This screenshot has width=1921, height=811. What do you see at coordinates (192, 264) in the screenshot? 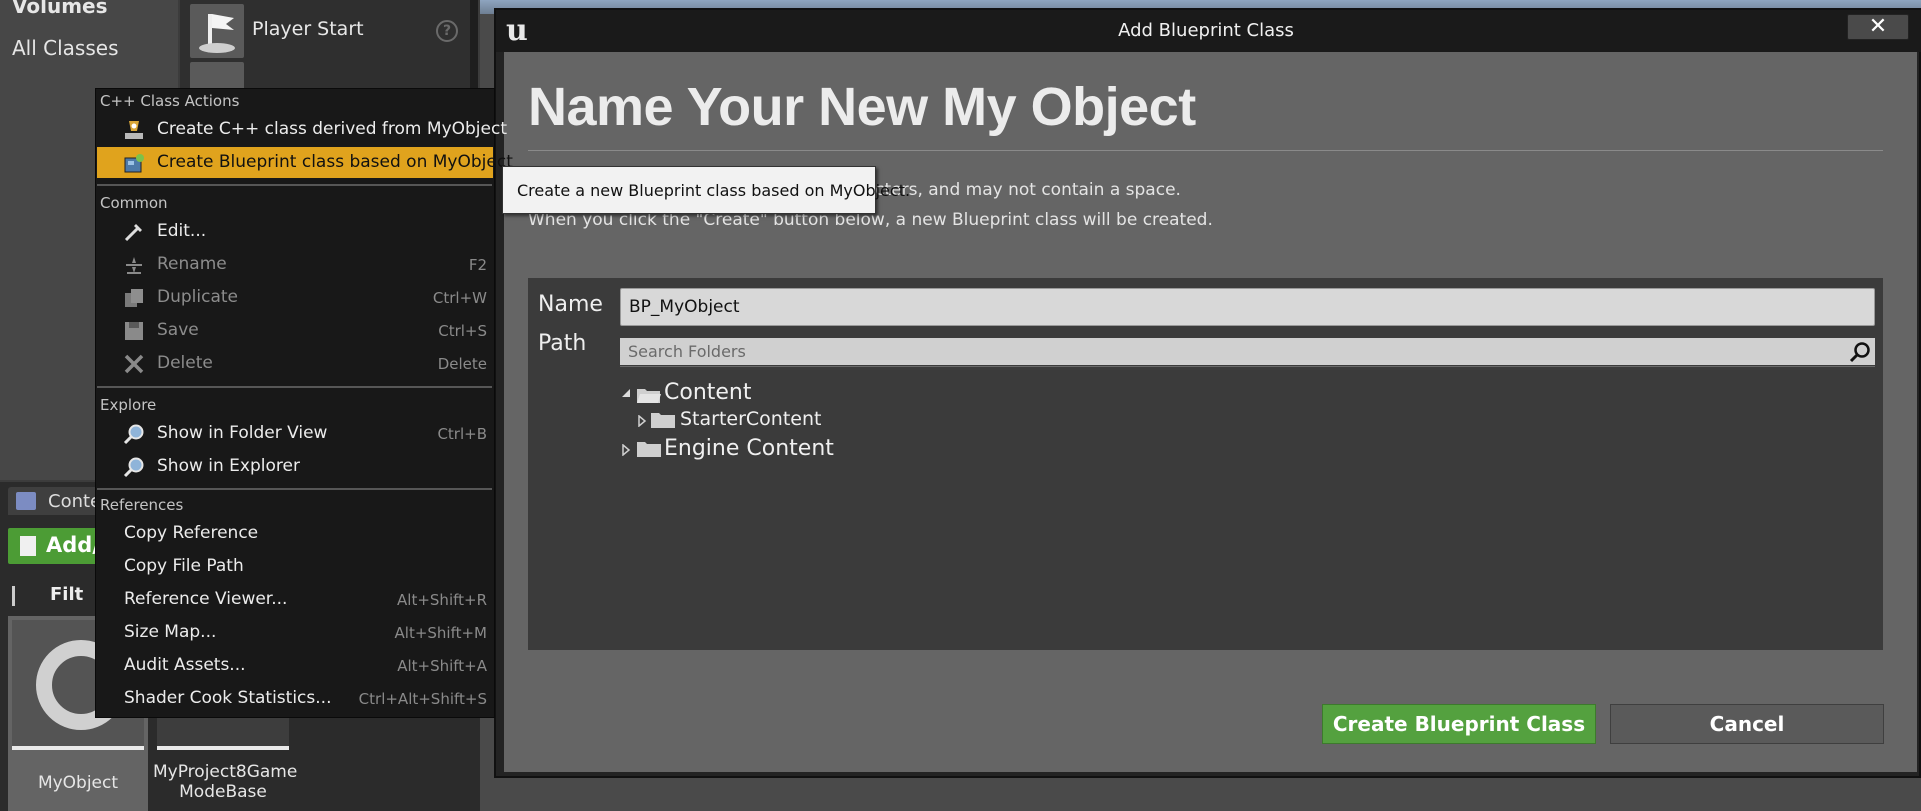
I see `menu-item-label: Rename` at bounding box center [192, 264].